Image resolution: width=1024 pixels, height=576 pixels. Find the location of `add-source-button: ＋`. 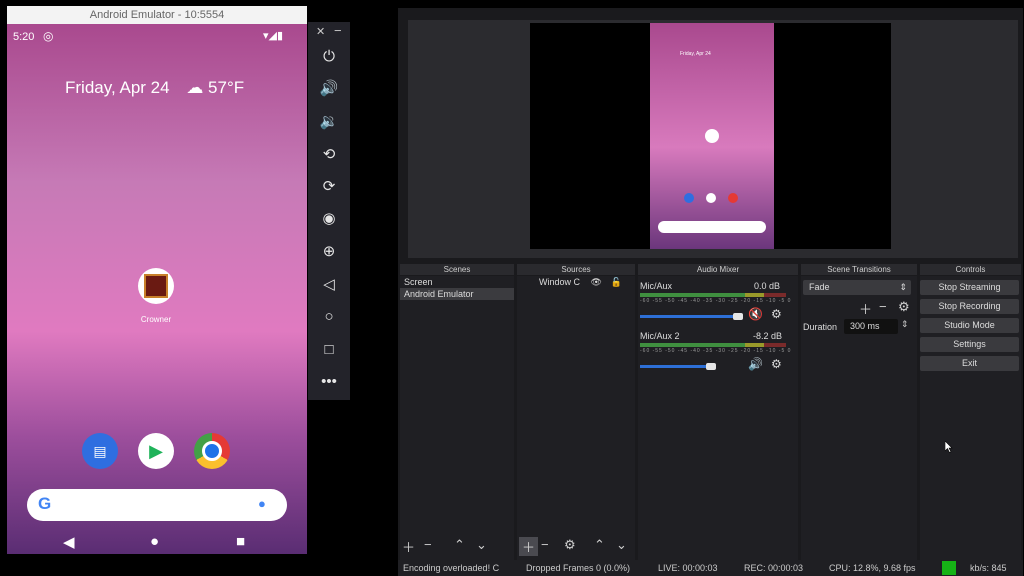

add-source-button: ＋ is located at coordinates (529, 546).